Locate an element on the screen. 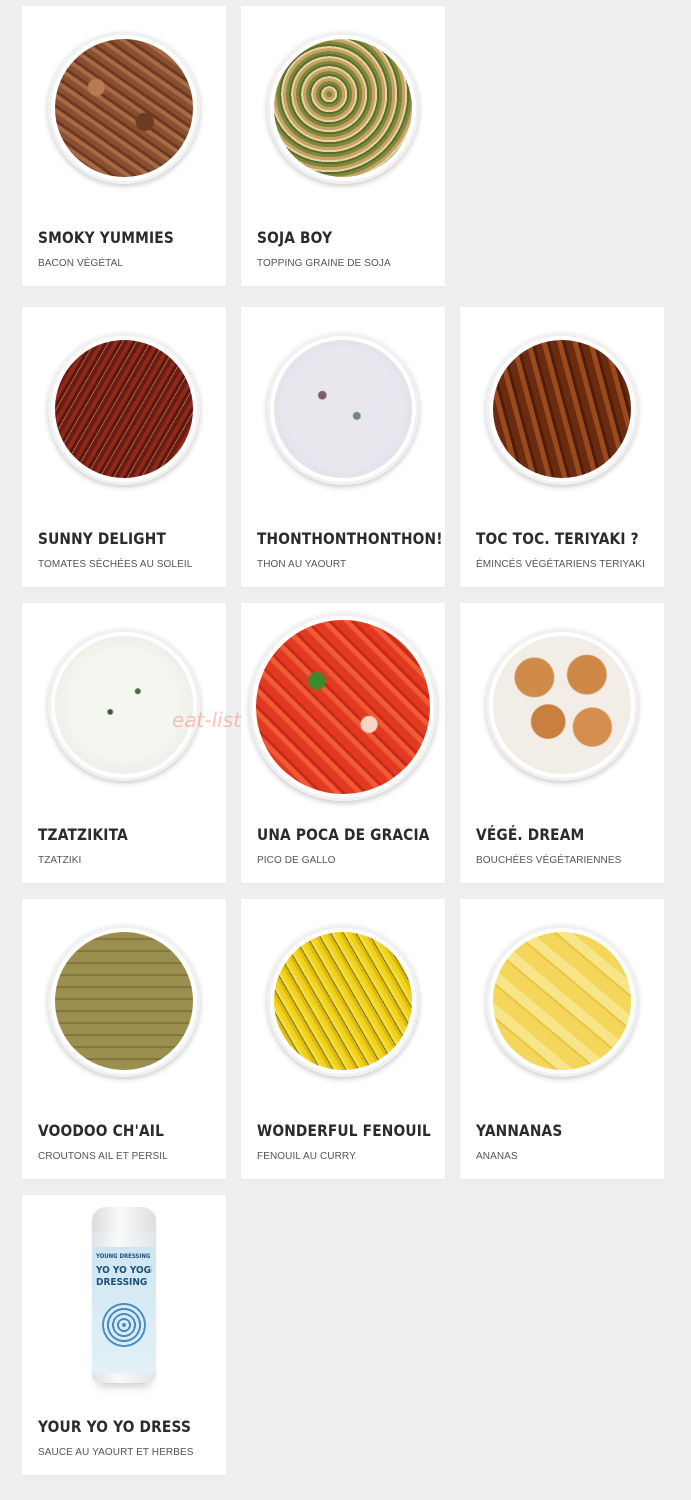 This screenshot has height=1500, width=691. product-name: VOODOO CH'AIL is located at coordinates (101, 1130).